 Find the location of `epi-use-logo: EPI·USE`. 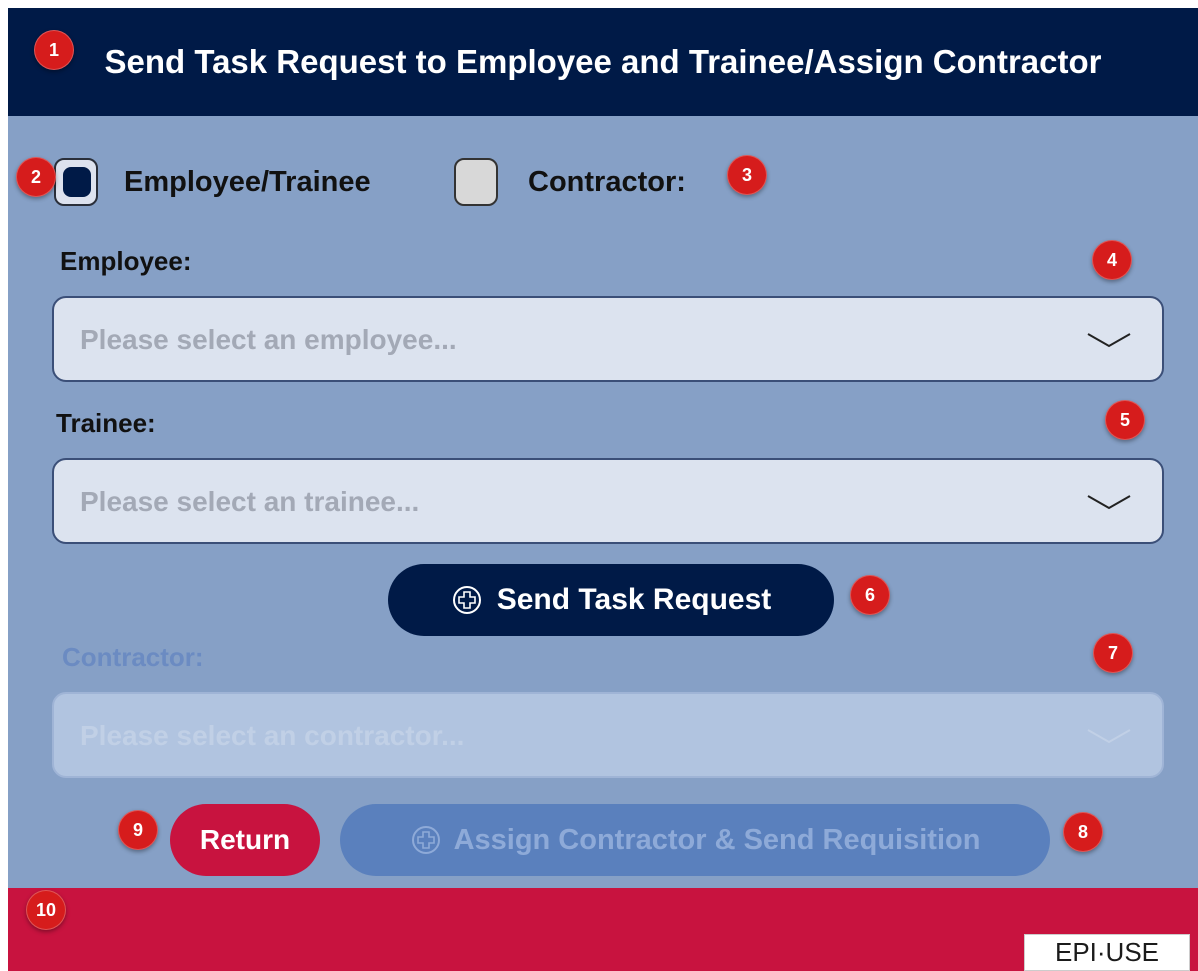

epi-use-logo: EPI·USE is located at coordinates (1107, 952).